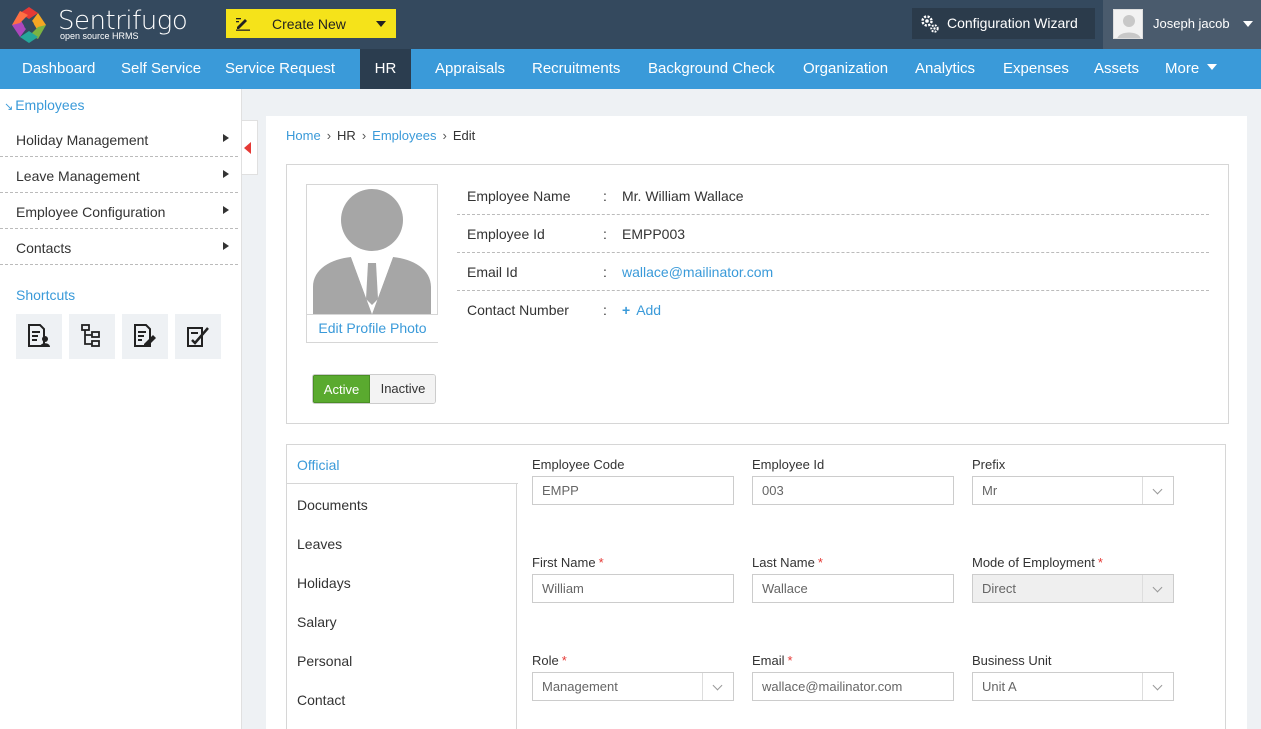  What do you see at coordinates (833, 234) in the screenshot?
I see `employee-id-row: Employee Id : EMPP003` at bounding box center [833, 234].